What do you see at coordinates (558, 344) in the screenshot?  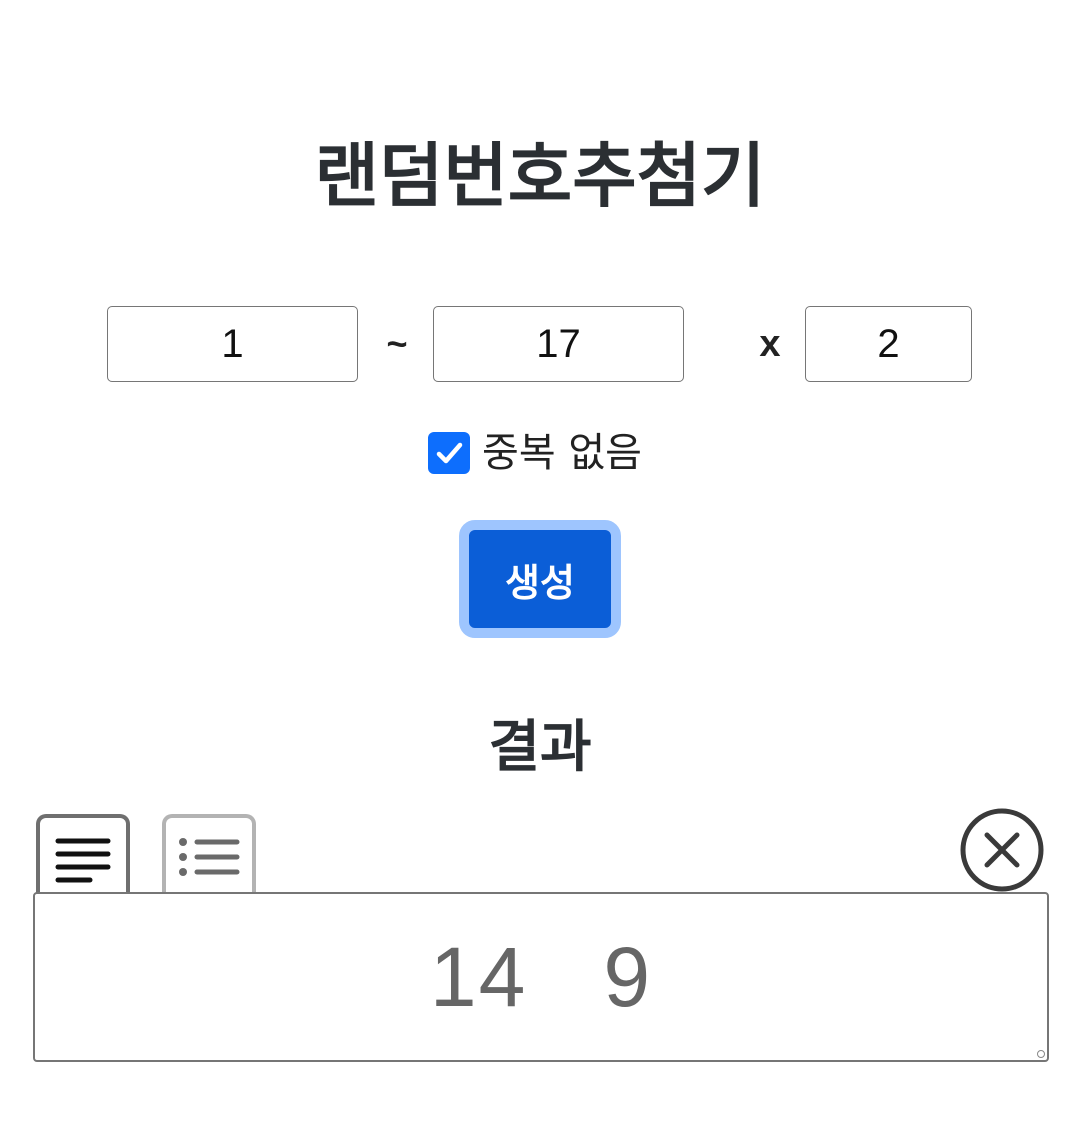 I see `max-number-input` at bounding box center [558, 344].